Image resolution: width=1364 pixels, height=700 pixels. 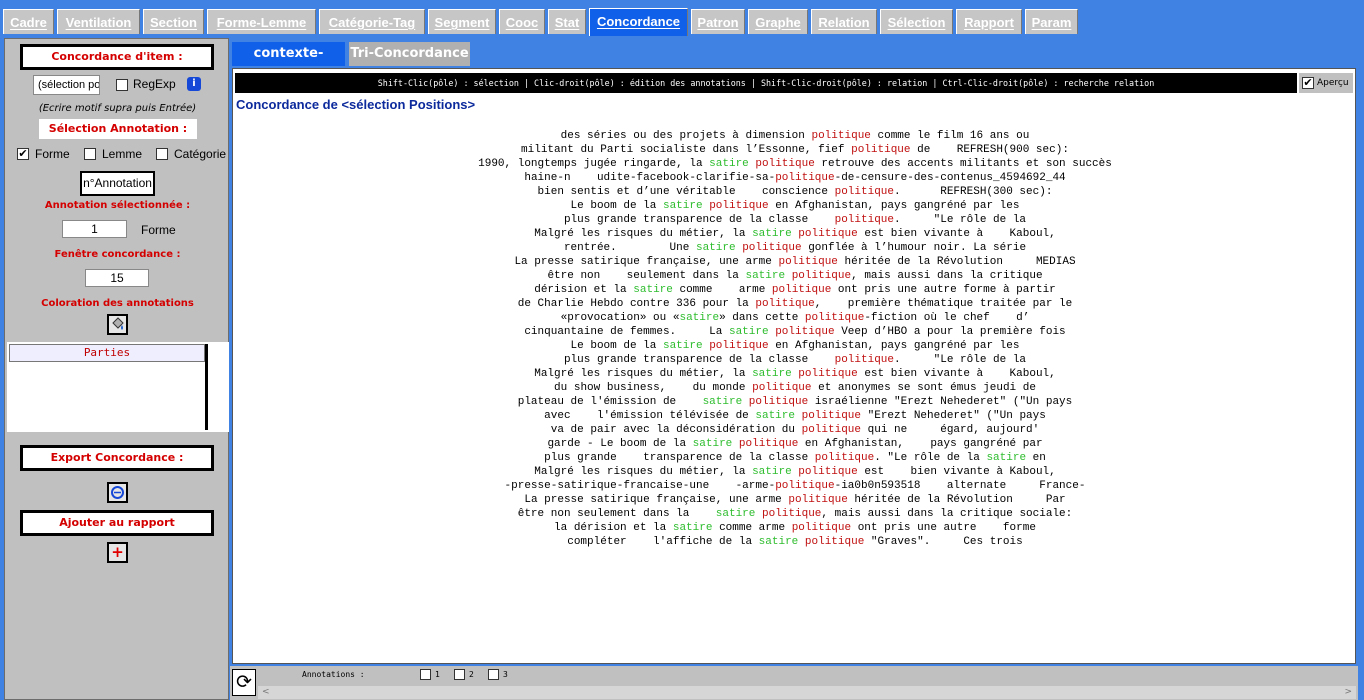 I want to click on tab-cadre: Cadre, so click(x=28, y=21).